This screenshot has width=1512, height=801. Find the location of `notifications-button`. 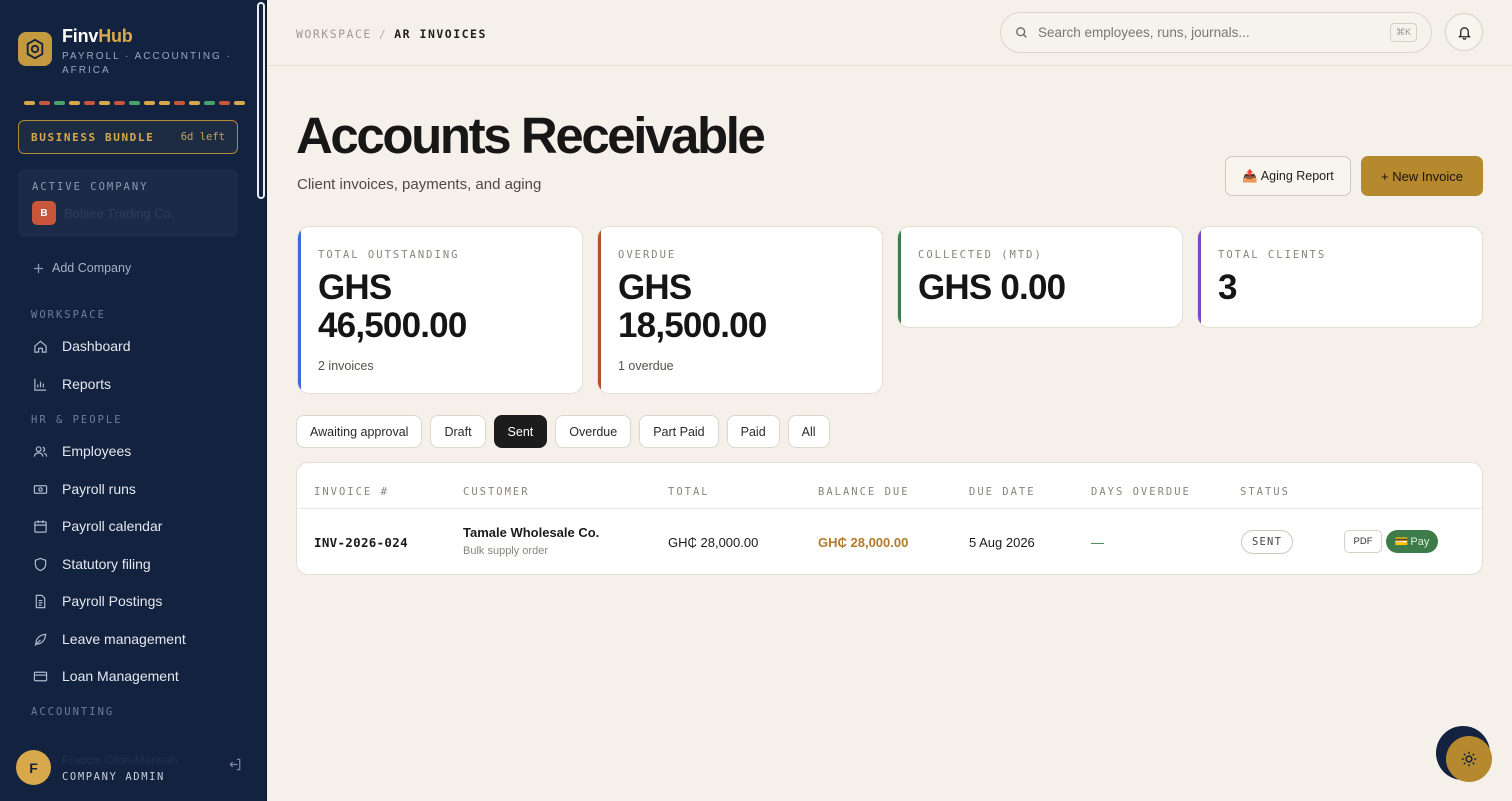

notifications-button is located at coordinates (1464, 32).